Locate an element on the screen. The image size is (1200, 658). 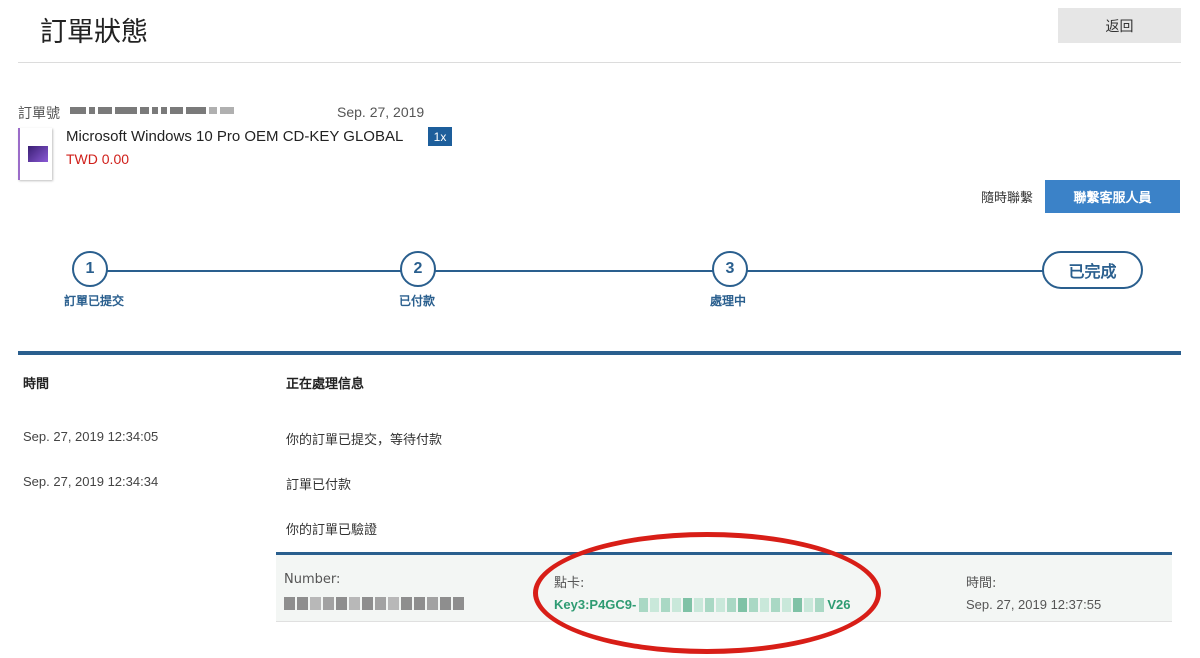
page-title: 訂單狀態 is located at coordinates (94, 32).